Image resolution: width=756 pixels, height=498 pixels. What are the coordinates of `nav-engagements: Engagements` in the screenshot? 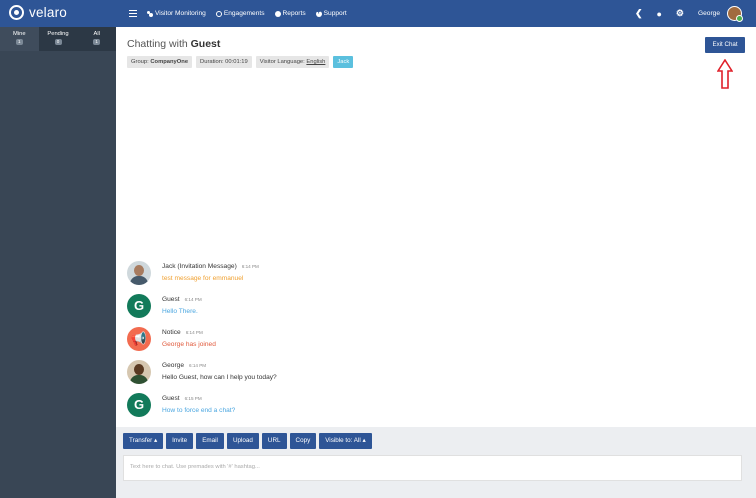 It's located at (240, 13).